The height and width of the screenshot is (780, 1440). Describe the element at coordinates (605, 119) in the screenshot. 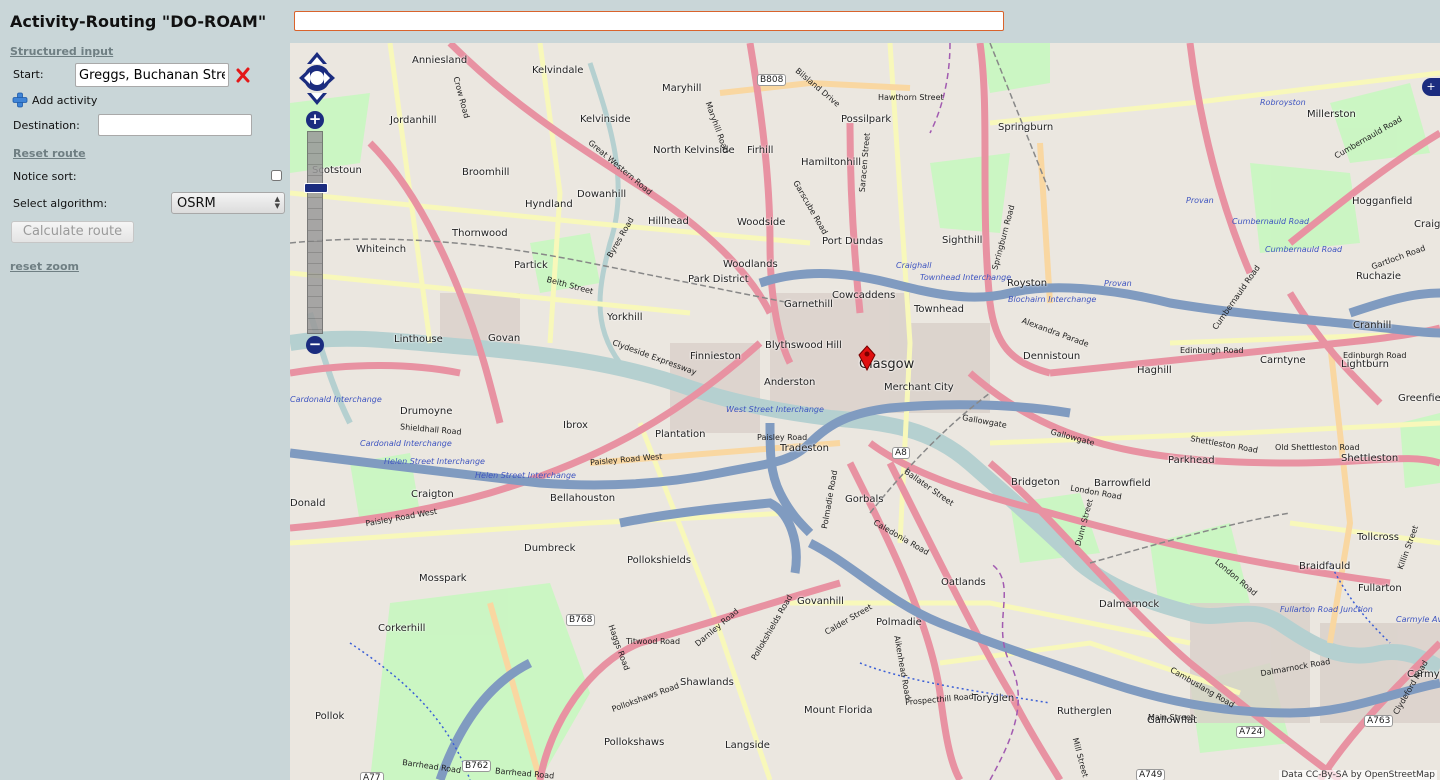

I see `place-label: Kelvinside` at that location.